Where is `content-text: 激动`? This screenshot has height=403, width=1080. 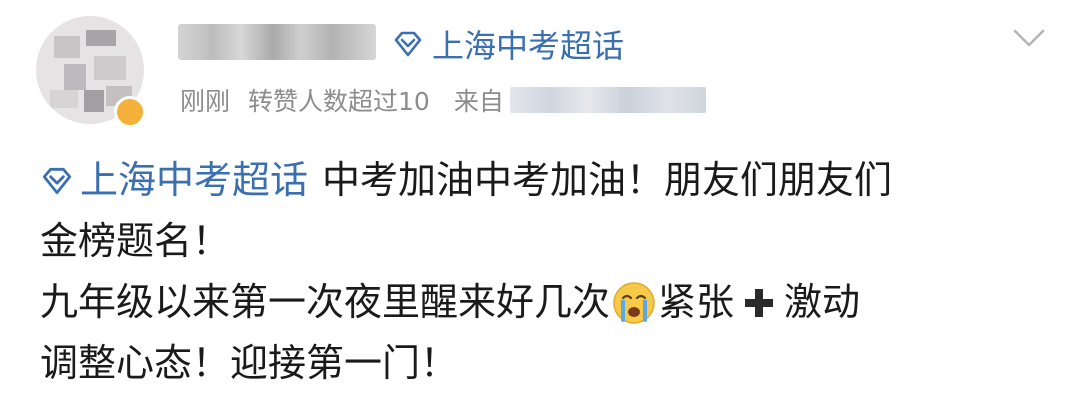
content-text: 激动 is located at coordinates (822, 302).